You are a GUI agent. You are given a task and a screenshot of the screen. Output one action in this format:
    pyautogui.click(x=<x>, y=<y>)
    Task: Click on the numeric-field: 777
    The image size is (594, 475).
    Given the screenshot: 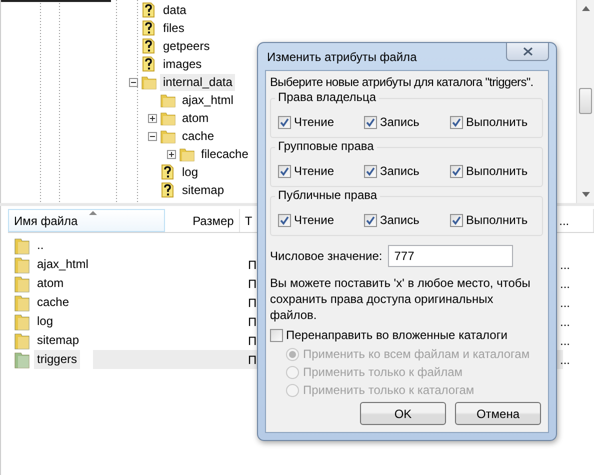 What is the action you would take?
    pyautogui.click(x=451, y=256)
    